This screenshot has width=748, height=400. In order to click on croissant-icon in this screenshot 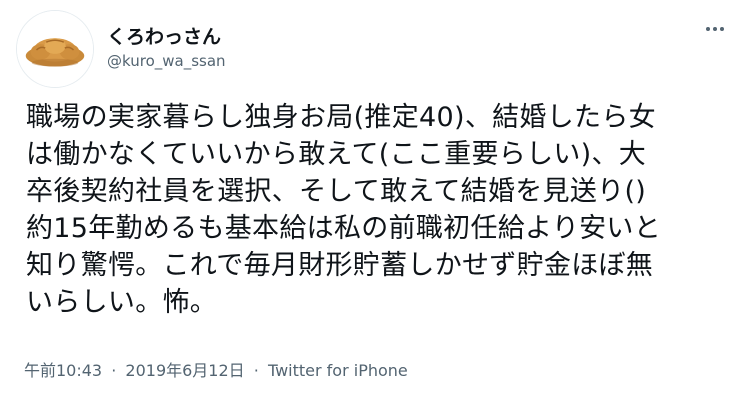, I will do `click(55, 49)`.